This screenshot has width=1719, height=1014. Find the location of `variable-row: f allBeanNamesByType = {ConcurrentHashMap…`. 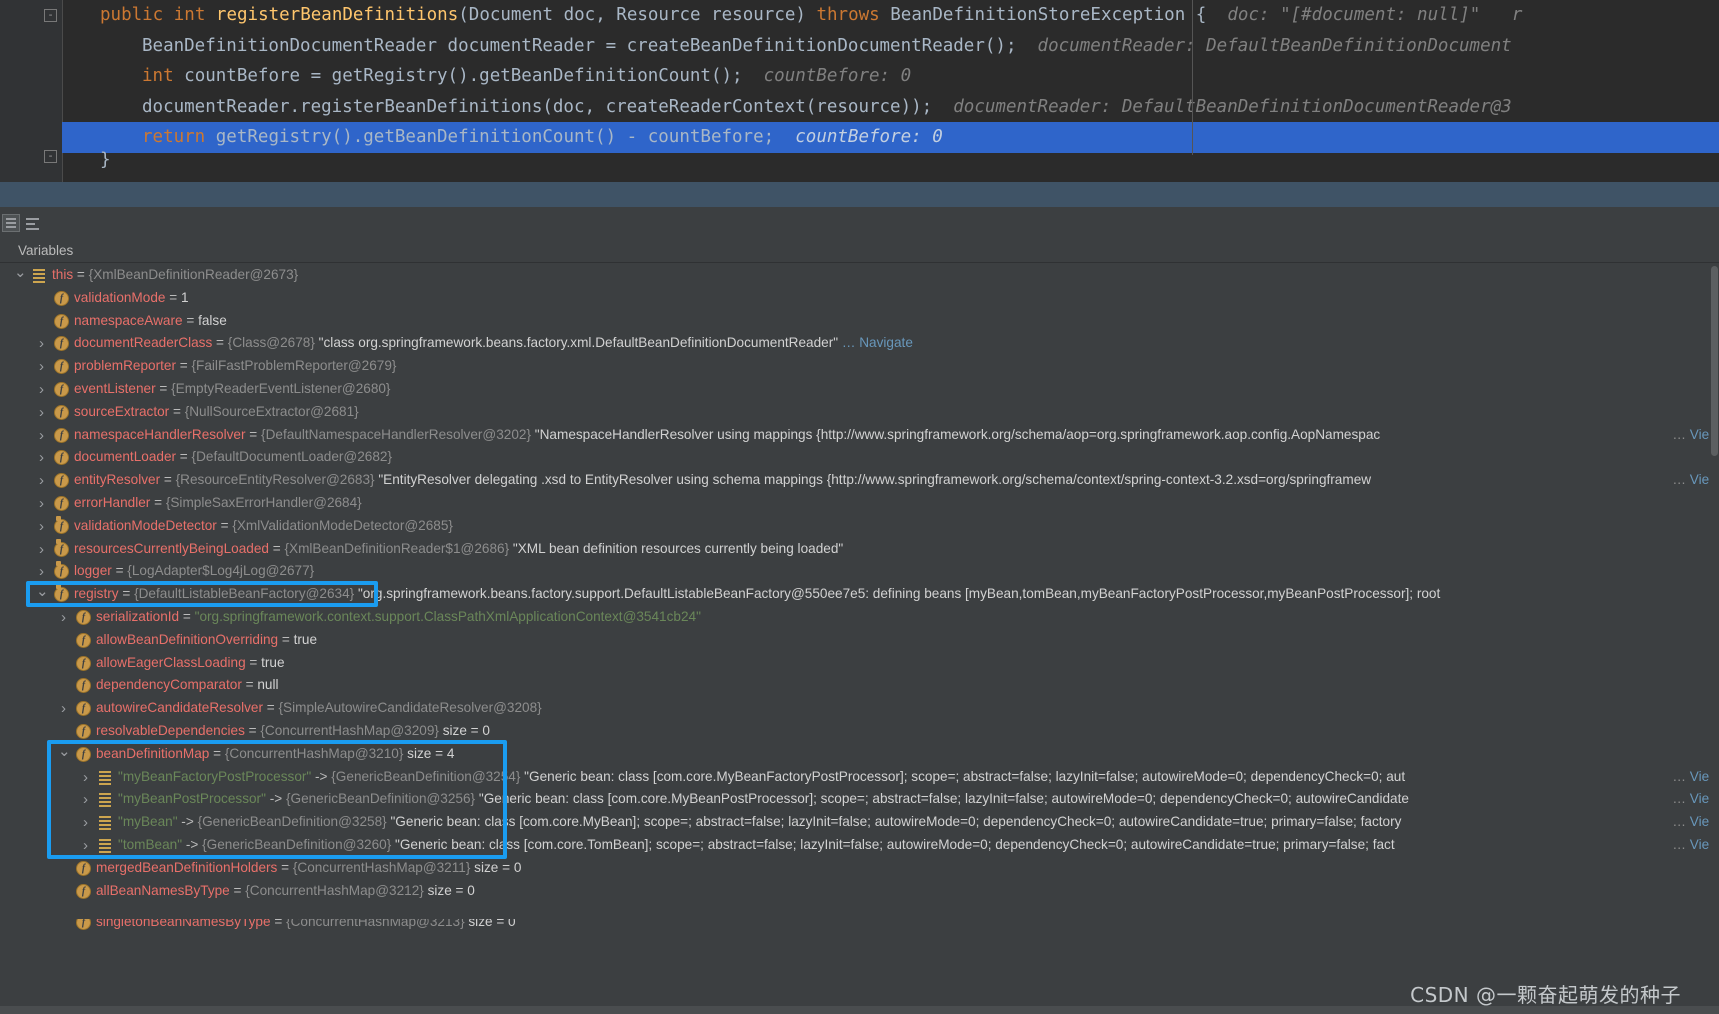

variable-row: f allBeanNamesByType = {ConcurrentHashMap… is located at coordinates (859, 891).